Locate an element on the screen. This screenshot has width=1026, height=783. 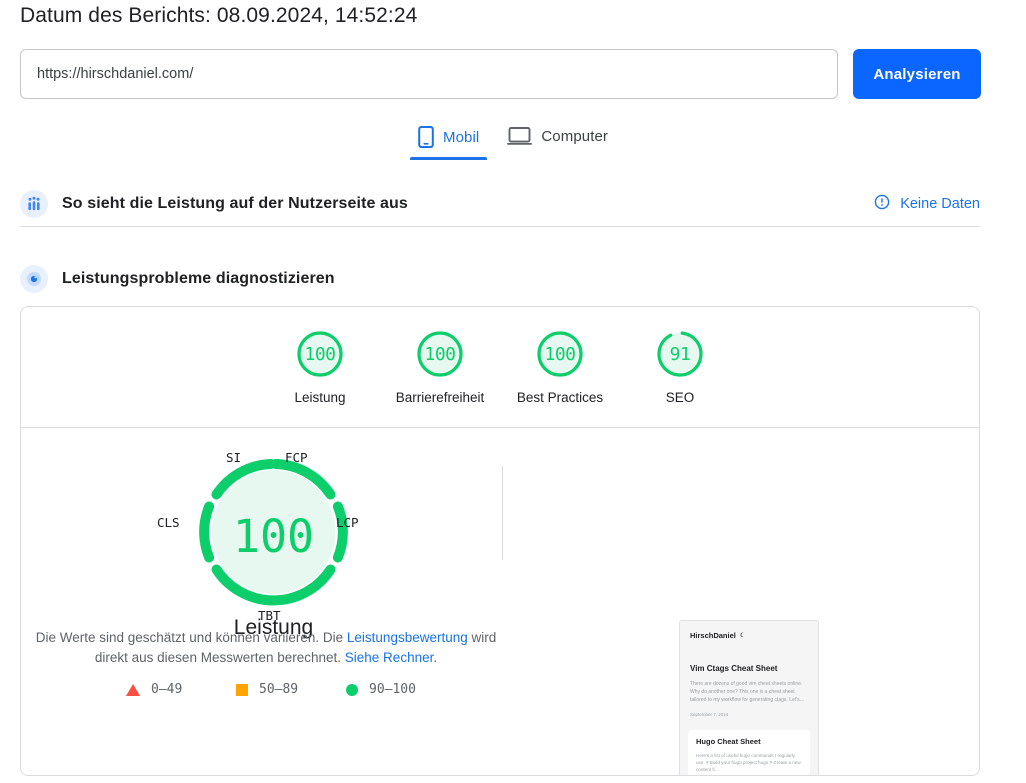
performance-gauge: 100 Leistung FCP LCP TBT CLS SI is located at coordinates (273, 553).